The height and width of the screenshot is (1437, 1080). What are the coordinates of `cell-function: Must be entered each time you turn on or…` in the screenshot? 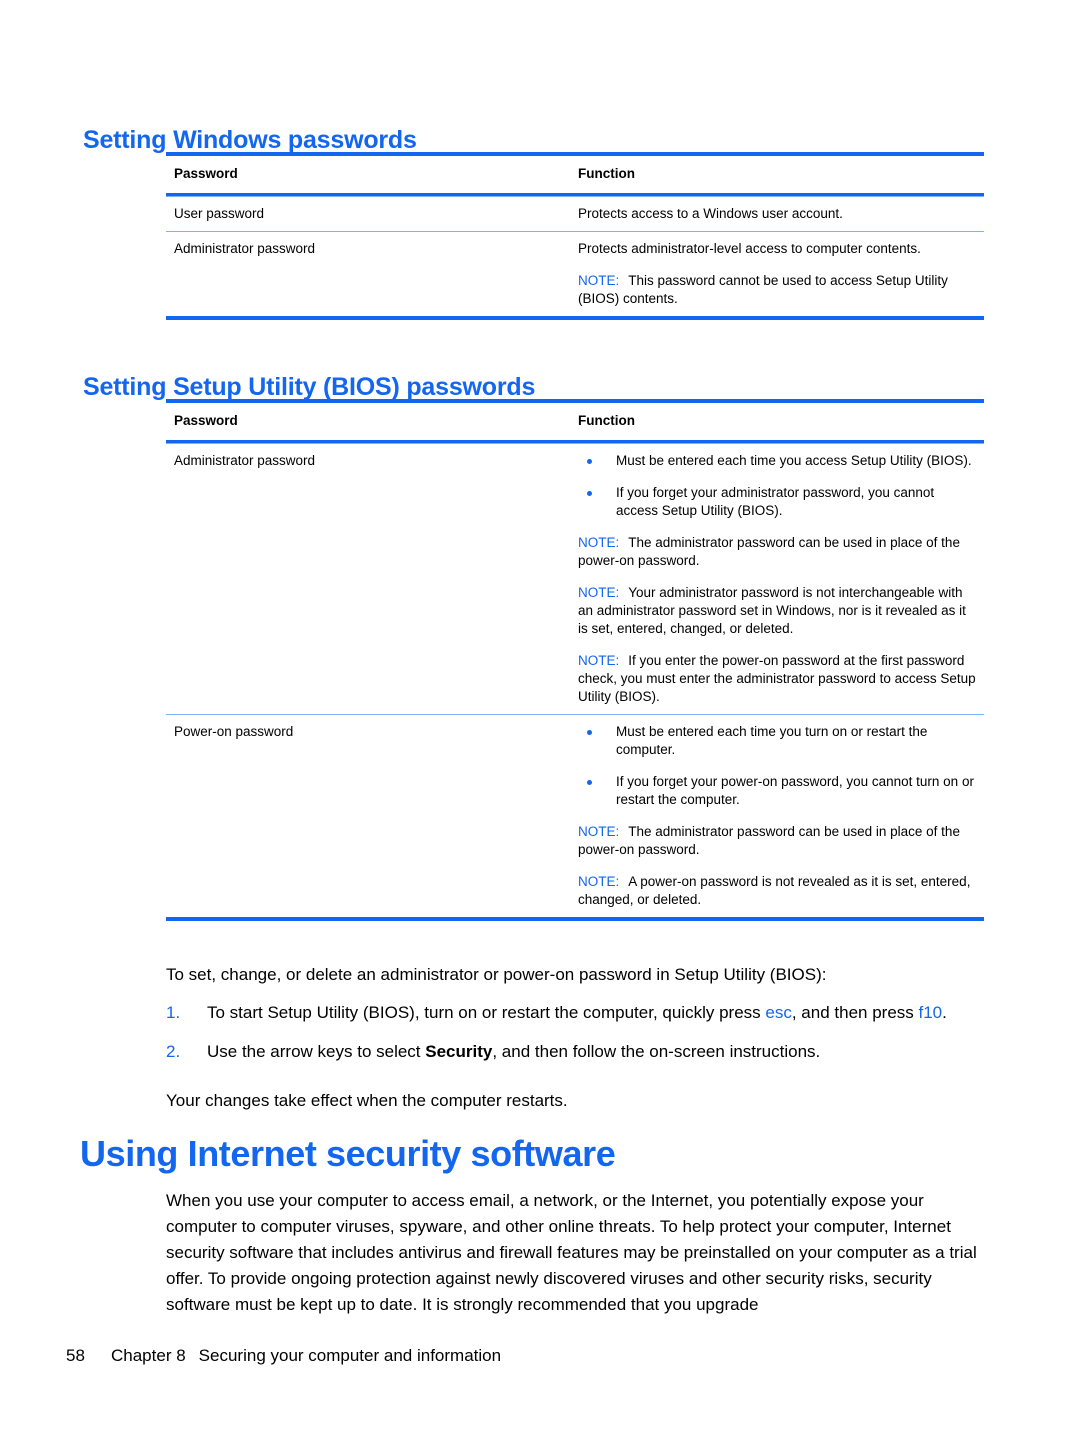 It's located at (780, 816).